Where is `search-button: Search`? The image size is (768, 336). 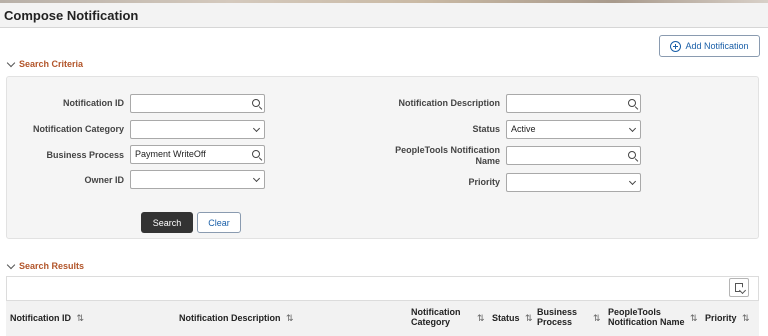 search-button: Search is located at coordinates (167, 222).